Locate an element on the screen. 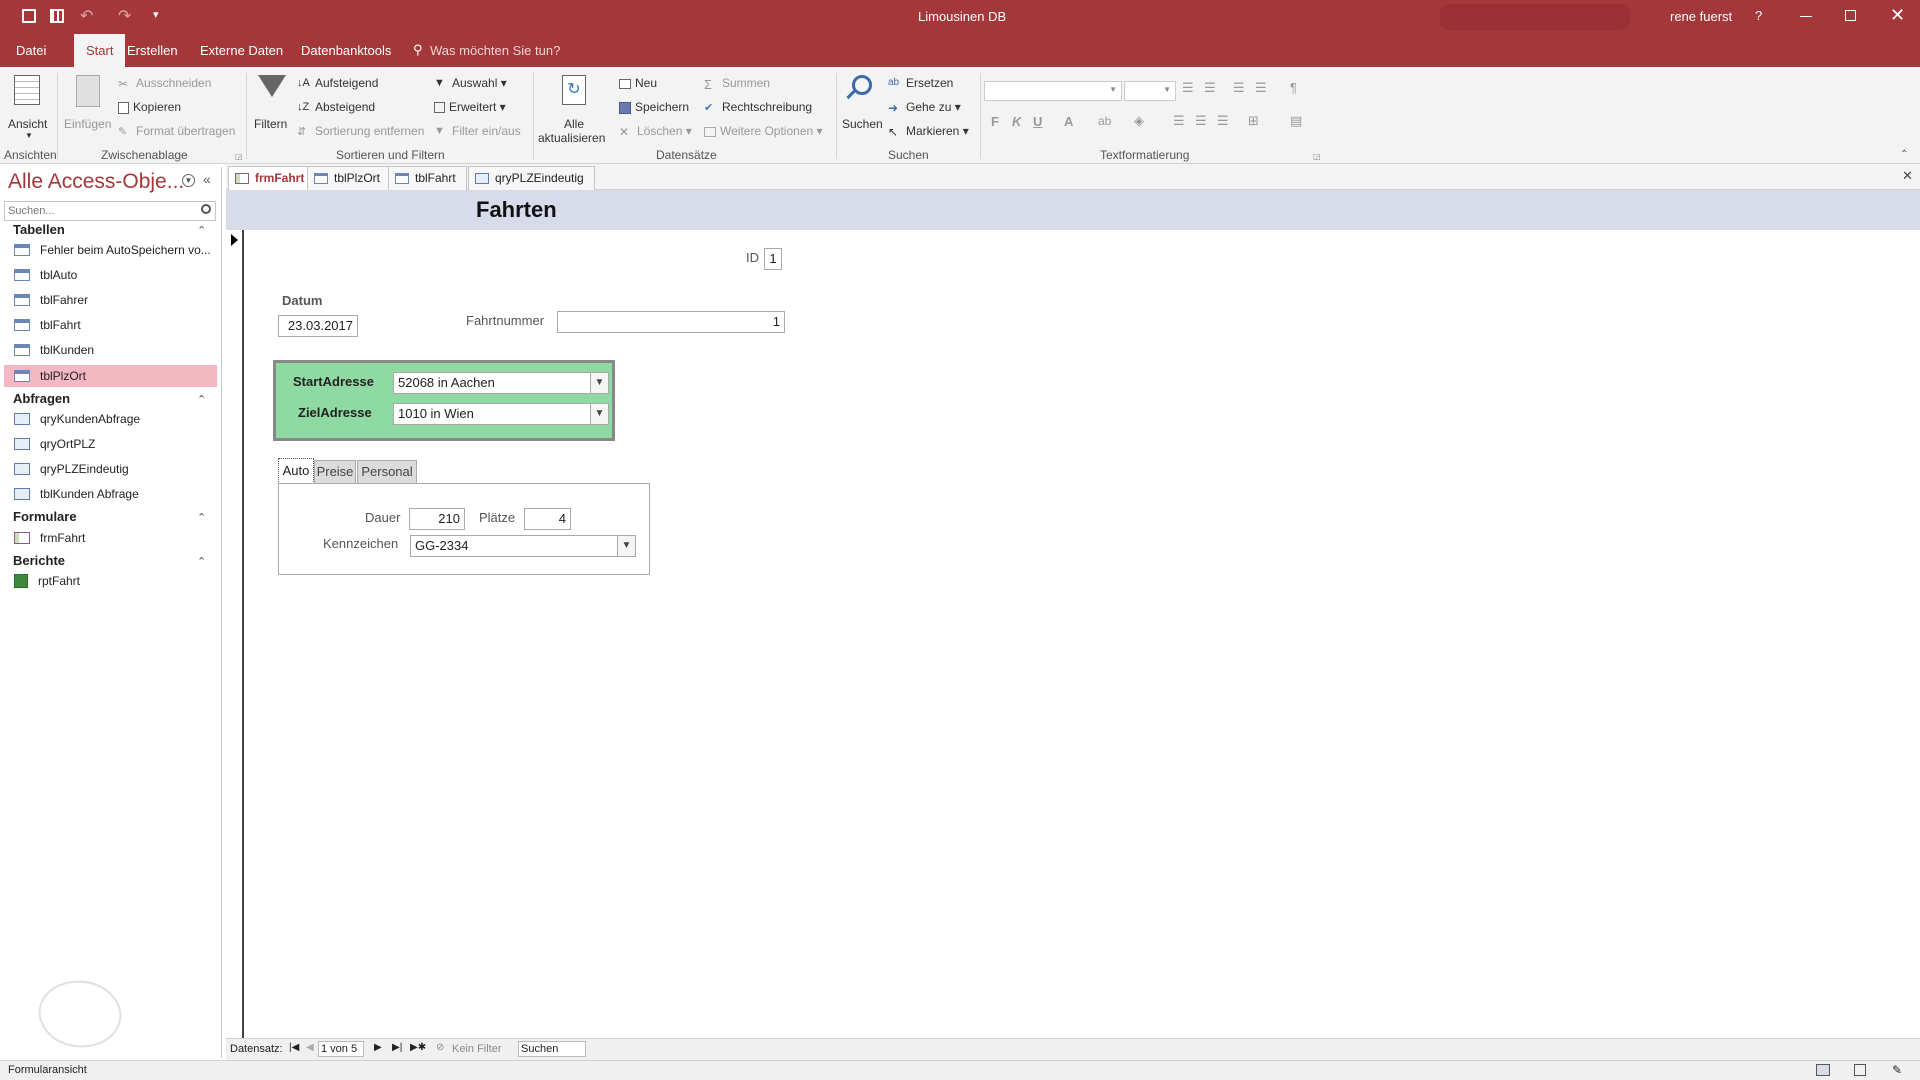  nav-section-tabellen: Tabellen is located at coordinates (39, 229).